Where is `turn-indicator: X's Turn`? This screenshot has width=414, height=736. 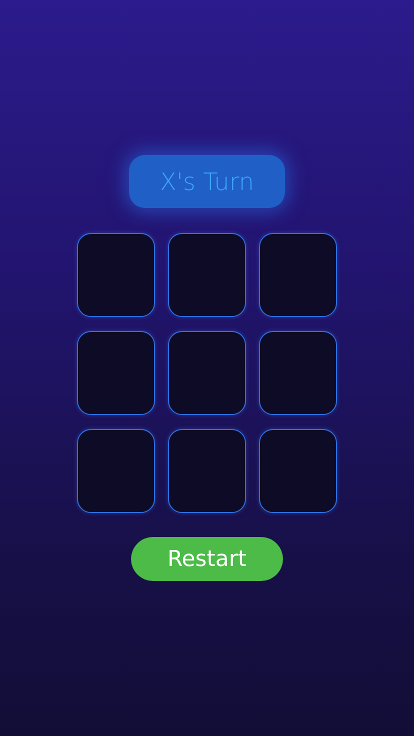
turn-indicator: X's Turn is located at coordinates (207, 181).